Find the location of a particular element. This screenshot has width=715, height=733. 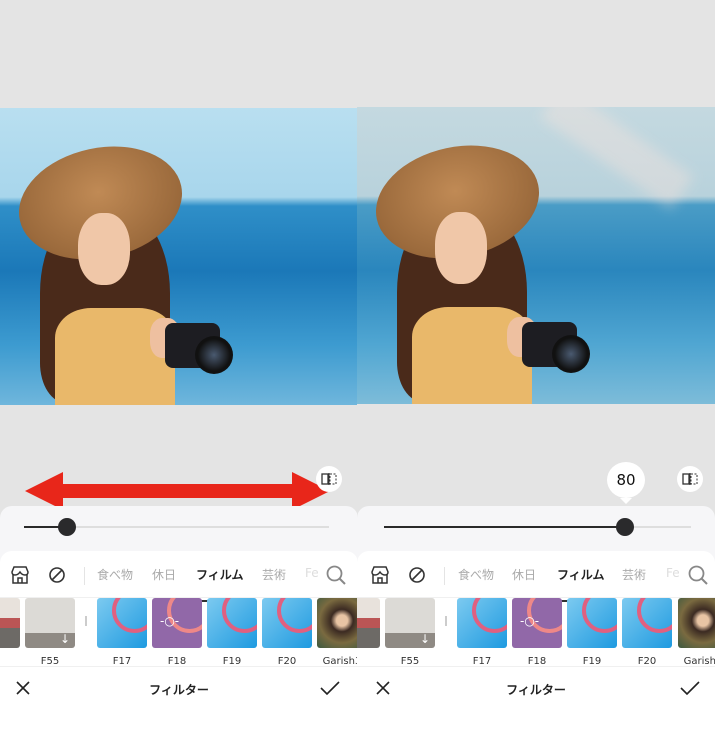

slider-value-bubble: 80 is located at coordinates (626, 483).